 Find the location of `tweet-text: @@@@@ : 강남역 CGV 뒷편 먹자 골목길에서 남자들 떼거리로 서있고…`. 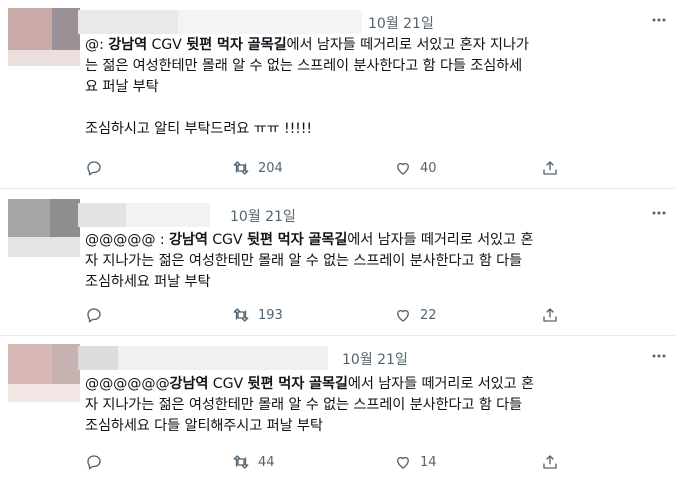

tweet-text: @@@@@ : 강남역 CGV 뒷편 먹자 골목길에서 남자들 떼거리로 서있고… is located at coordinates (309, 261).